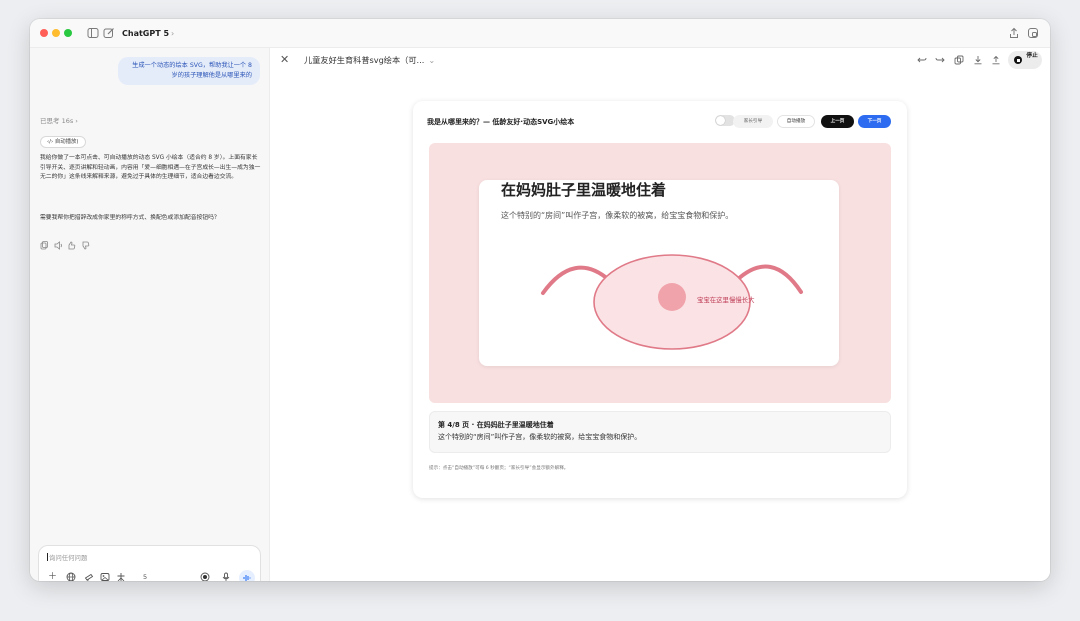 The height and width of the screenshot is (621, 1080). Describe the element at coordinates (584, 190) in the screenshot. I see `scene-title: 在妈妈肚子里温暖地住着` at that location.